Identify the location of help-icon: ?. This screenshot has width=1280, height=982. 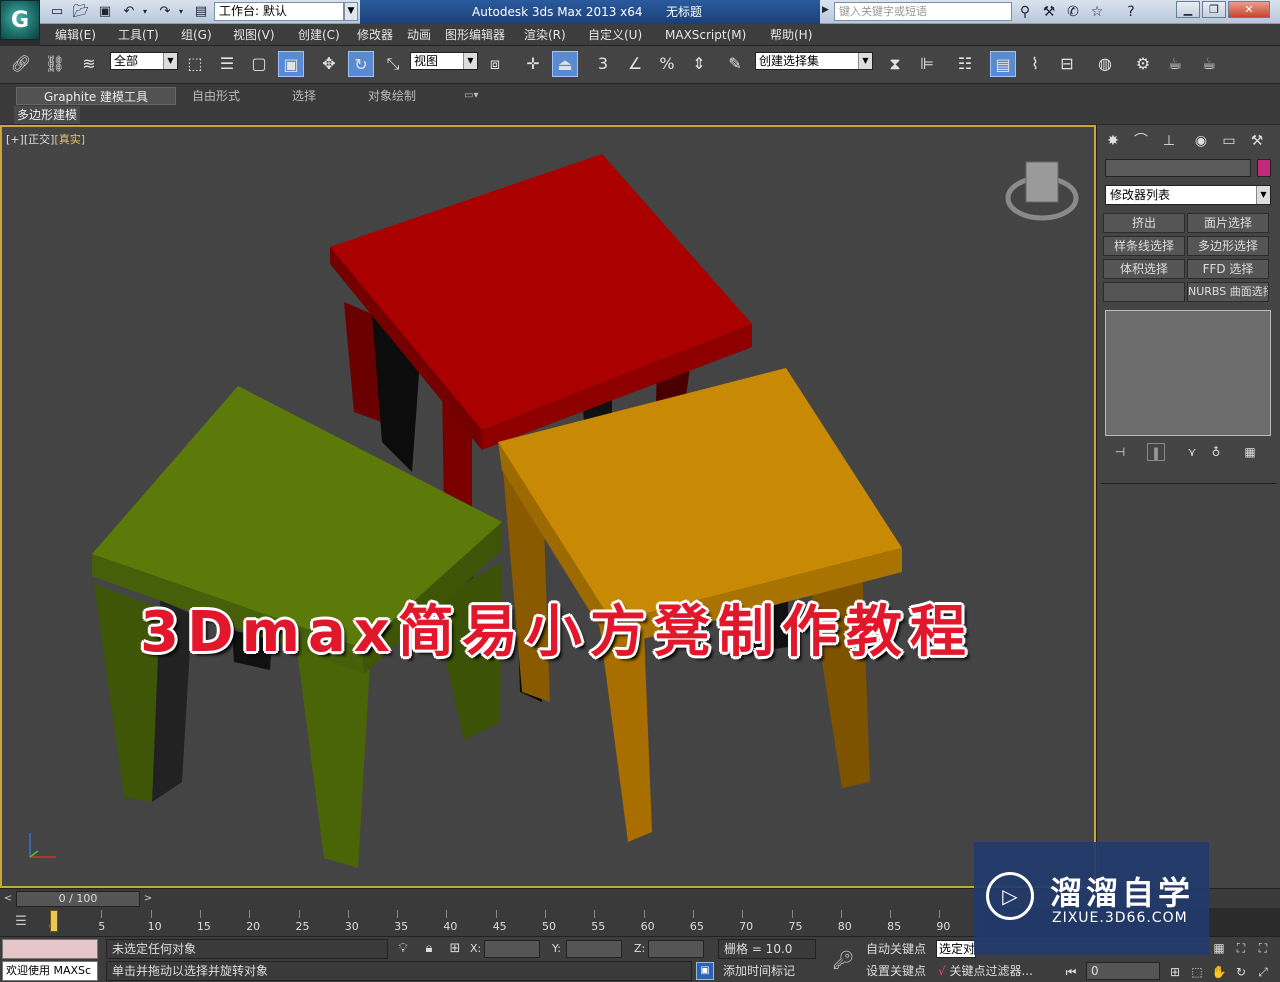
(1131, 12).